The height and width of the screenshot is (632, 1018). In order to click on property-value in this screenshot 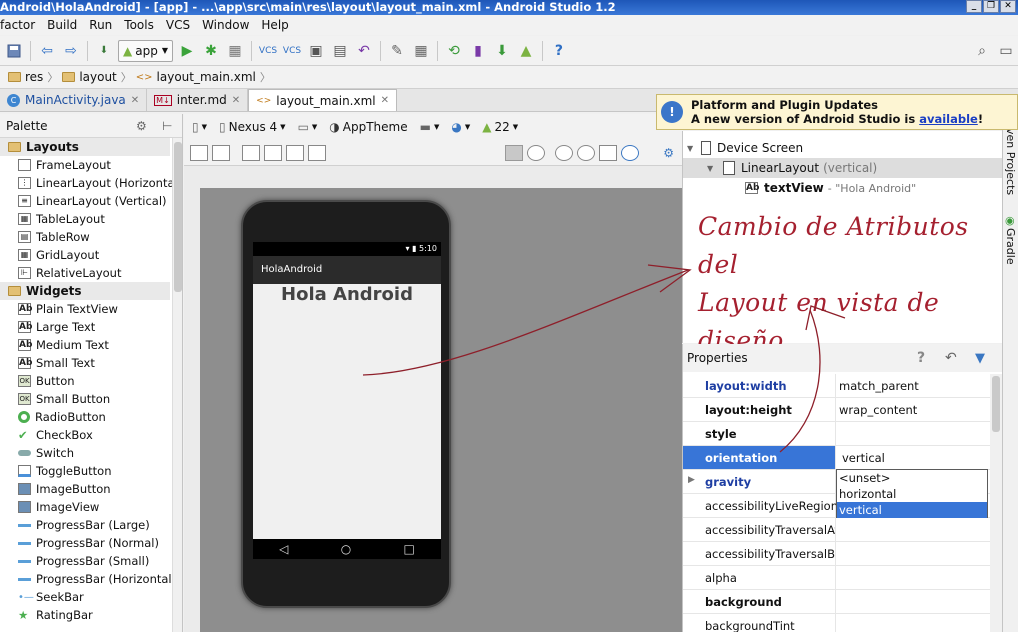, I will do `click(913, 433)`.